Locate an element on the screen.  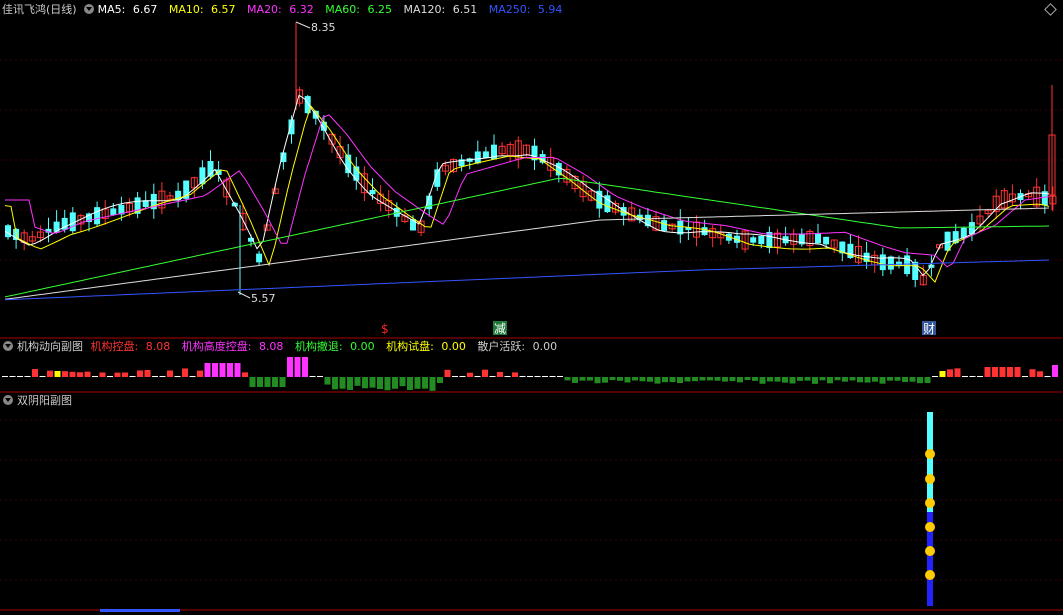
marker-jian: 减 is located at coordinates (500, 329).